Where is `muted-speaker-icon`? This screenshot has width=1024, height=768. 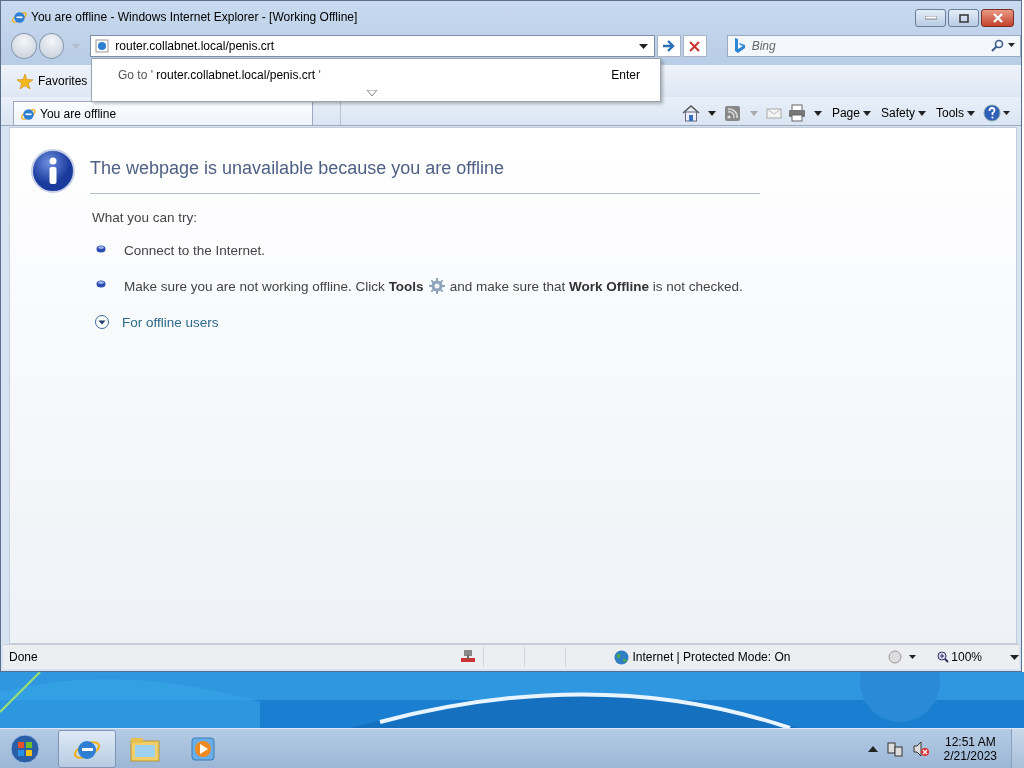 muted-speaker-icon is located at coordinates (920, 748).